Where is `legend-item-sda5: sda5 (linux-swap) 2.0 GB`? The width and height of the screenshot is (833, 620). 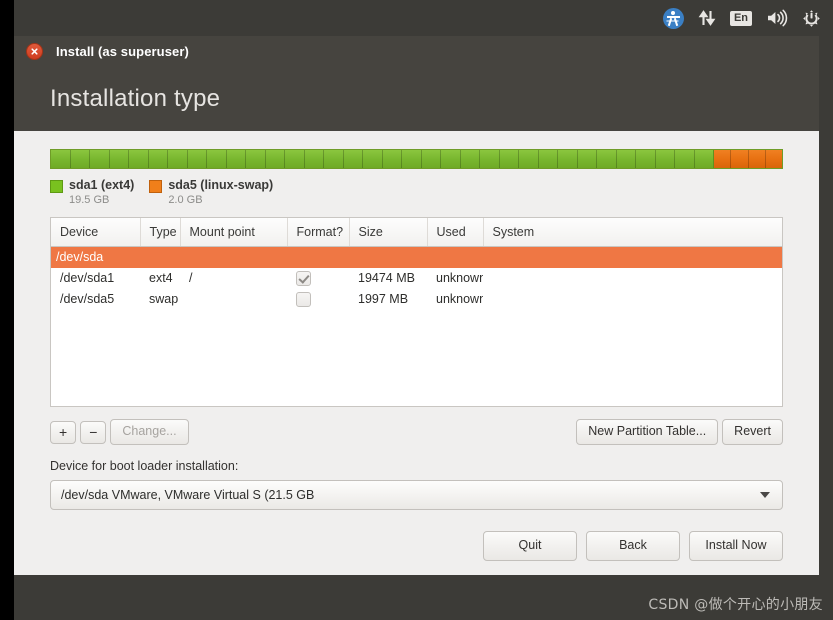 legend-item-sda5: sda5 (linux-swap) 2.0 GB is located at coordinates (211, 192).